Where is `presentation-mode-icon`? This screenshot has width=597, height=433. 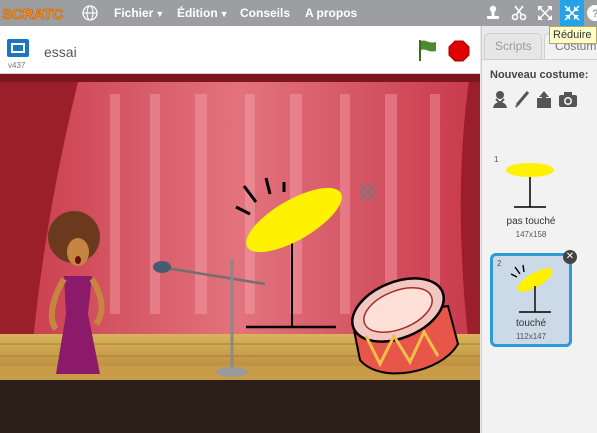 presentation-mode-icon is located at coordinates (18, 48).